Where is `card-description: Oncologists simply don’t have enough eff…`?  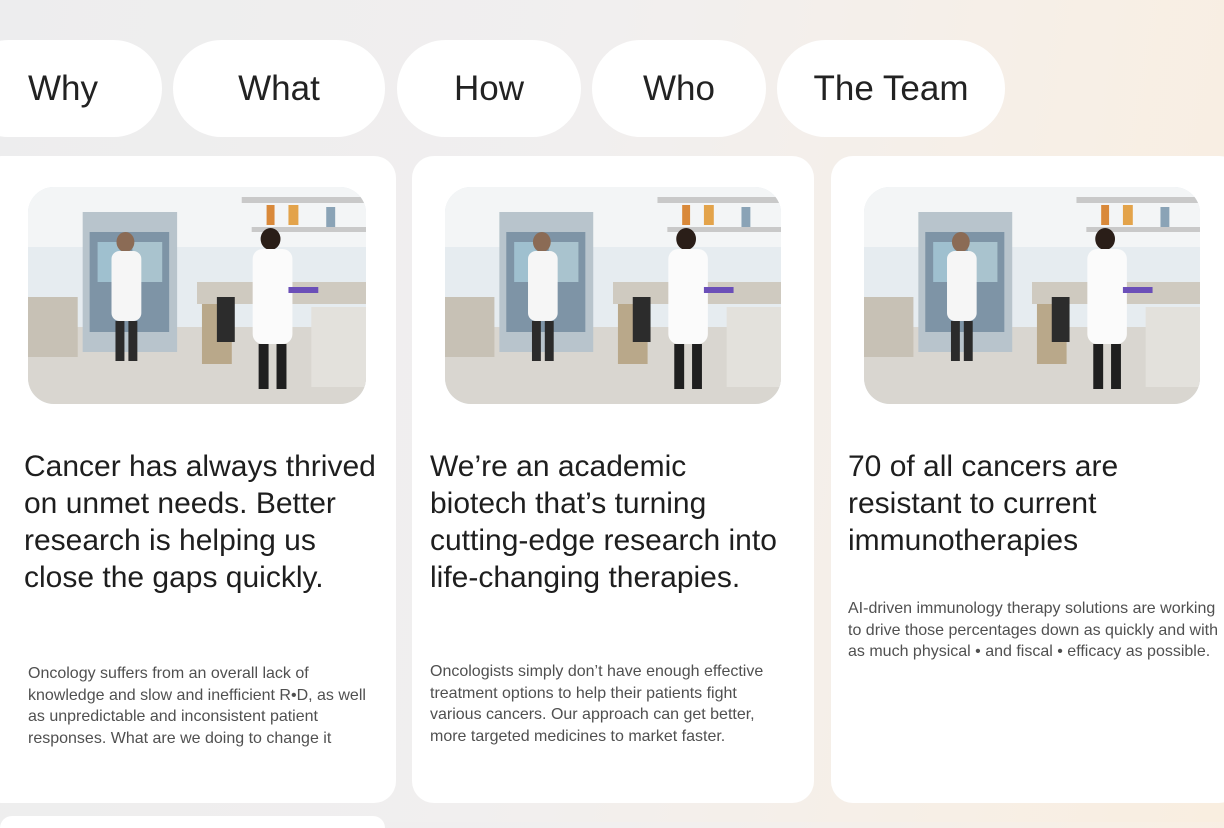
card-description: Oncologists simply don’t have enough eff… is located at coordinates (597, 704).